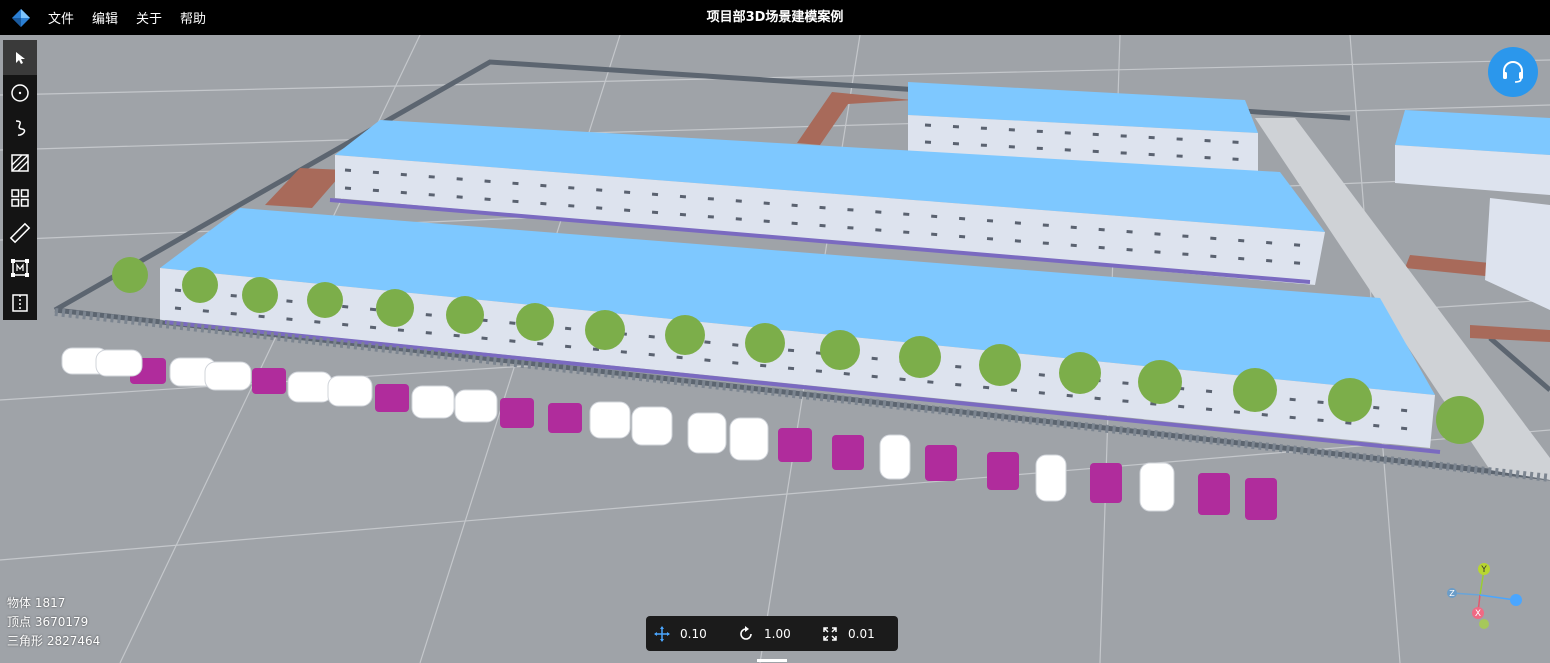  I want to click on measure-area-icon, so click(20, 267).